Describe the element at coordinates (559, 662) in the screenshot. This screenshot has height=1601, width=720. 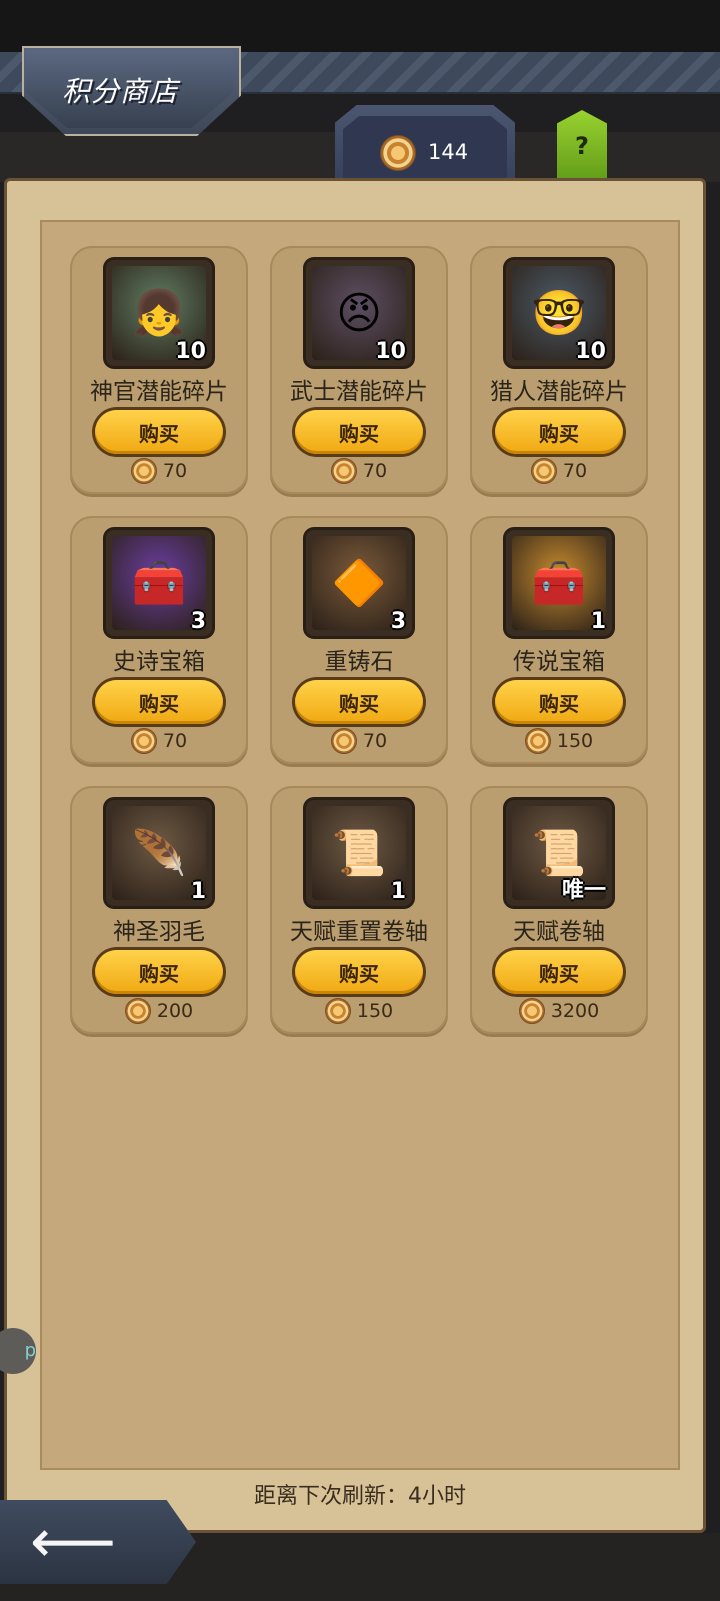
I see `item-name: 传说宝箱` at that location.